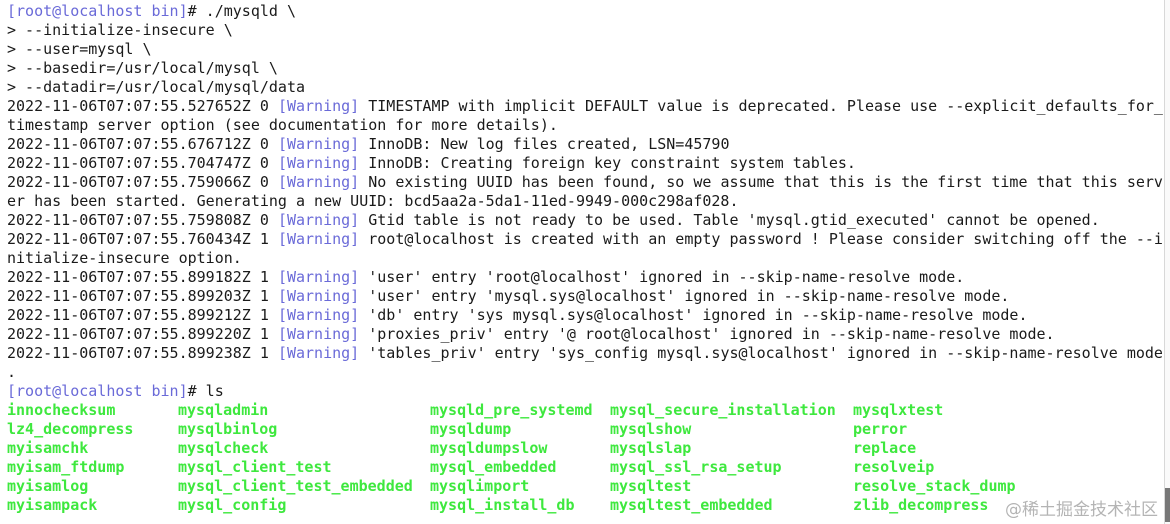  Describe the element at coordinates (584, 68) in the screenshot. I see `output-line: > --basedir=/usr/local/mysql \` at that location.